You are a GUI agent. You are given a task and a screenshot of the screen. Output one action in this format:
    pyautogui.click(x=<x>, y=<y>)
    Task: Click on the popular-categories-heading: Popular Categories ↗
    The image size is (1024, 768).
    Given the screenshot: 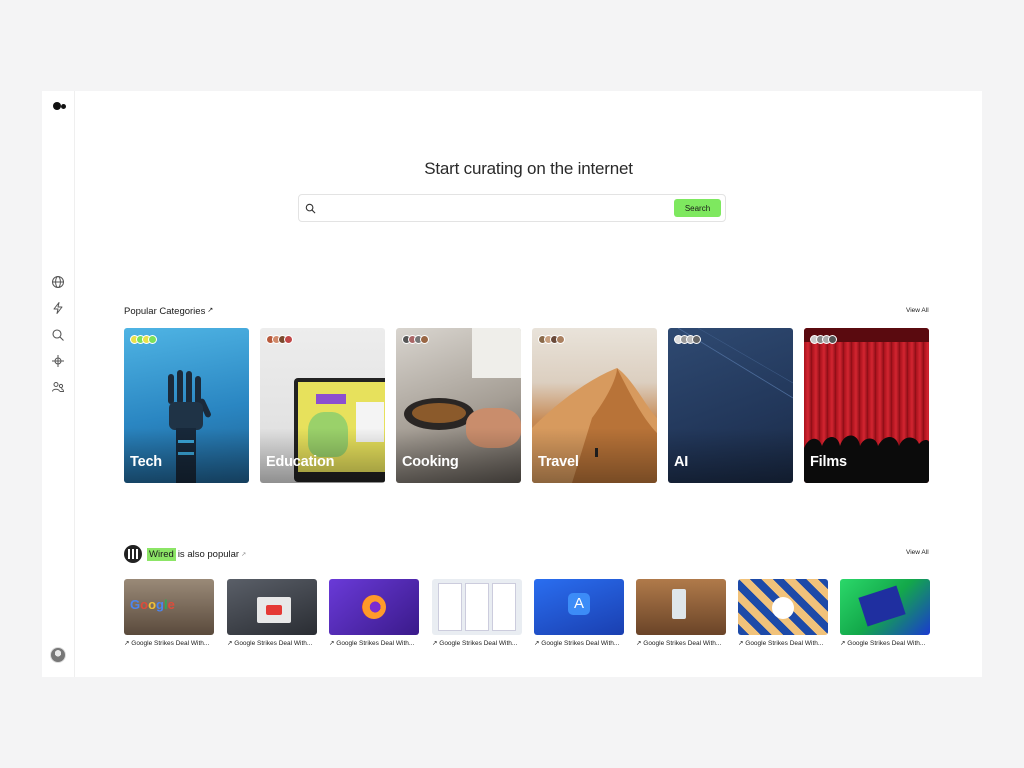 What is the action you would take?
    pyautogui.click(x=168, y=311)
    